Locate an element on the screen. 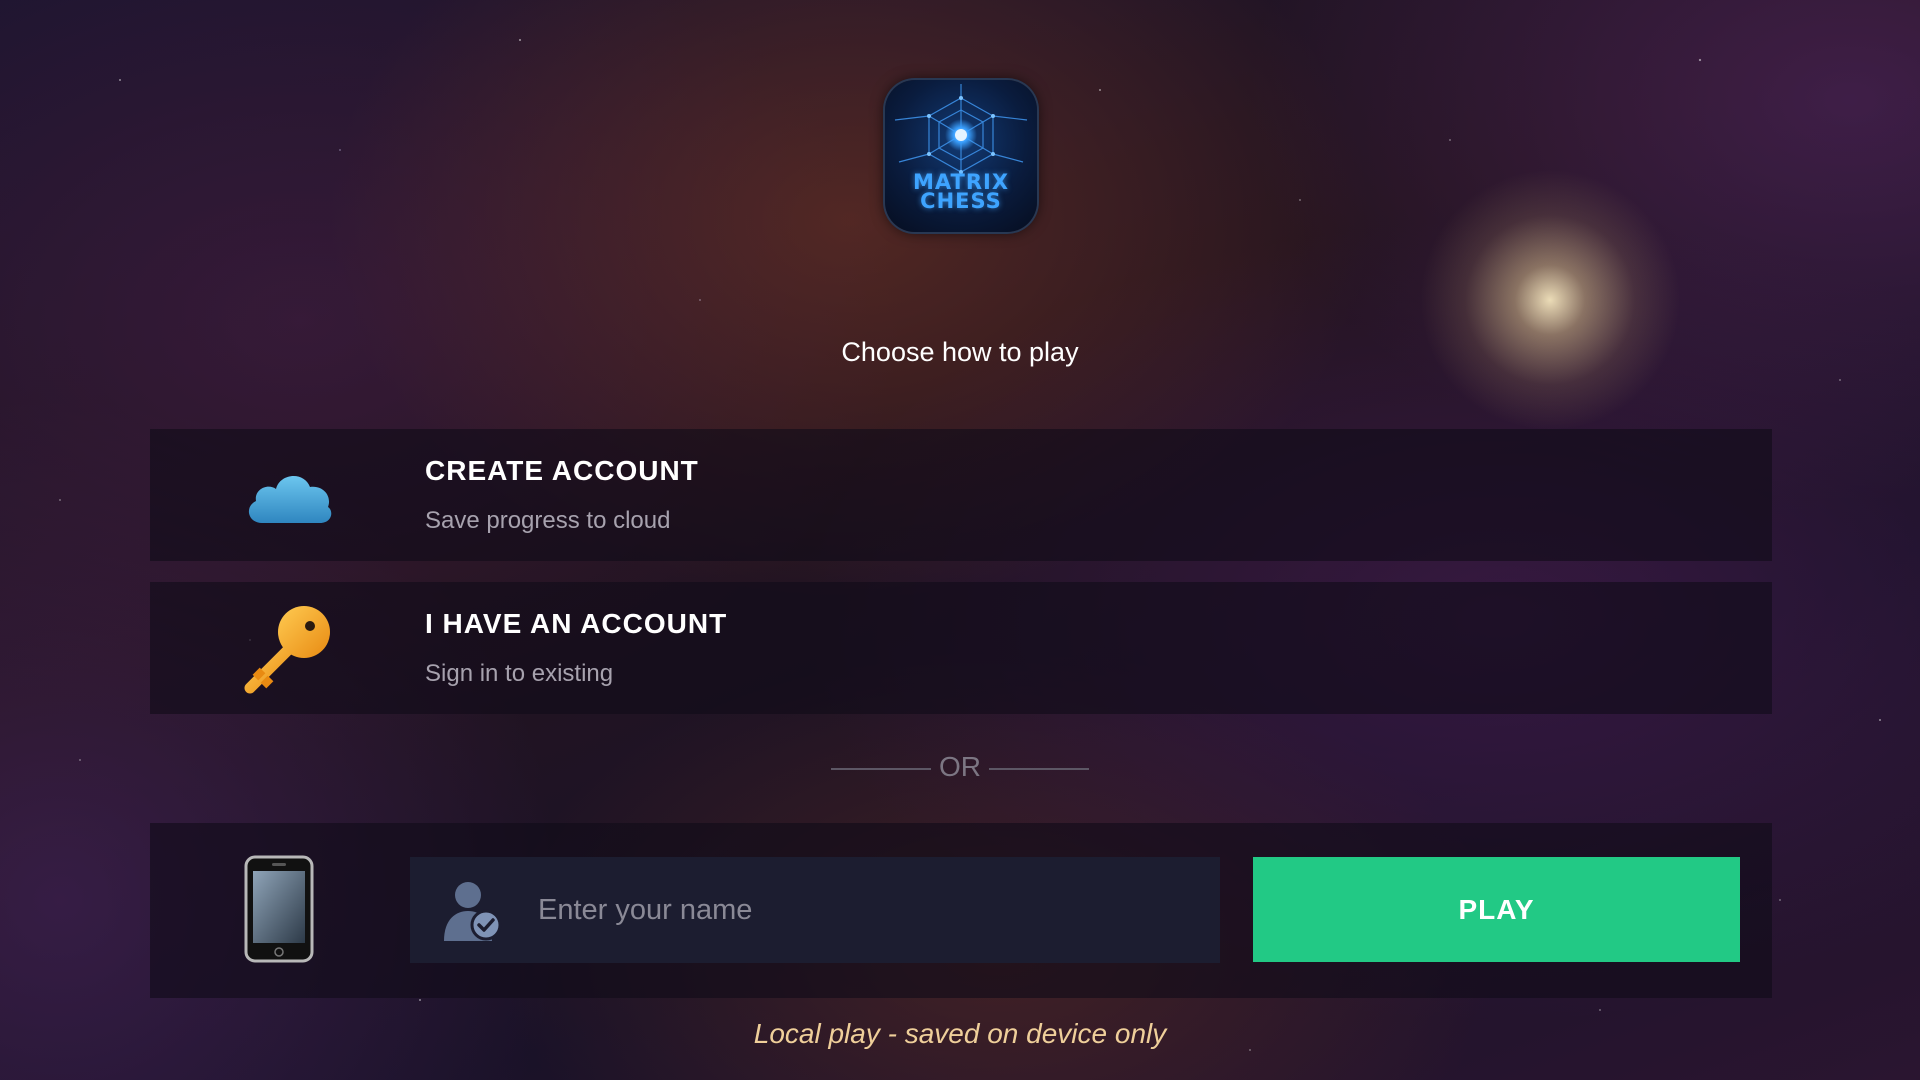  logo-title-line2: CHESS is located at coordinates (961, 201).